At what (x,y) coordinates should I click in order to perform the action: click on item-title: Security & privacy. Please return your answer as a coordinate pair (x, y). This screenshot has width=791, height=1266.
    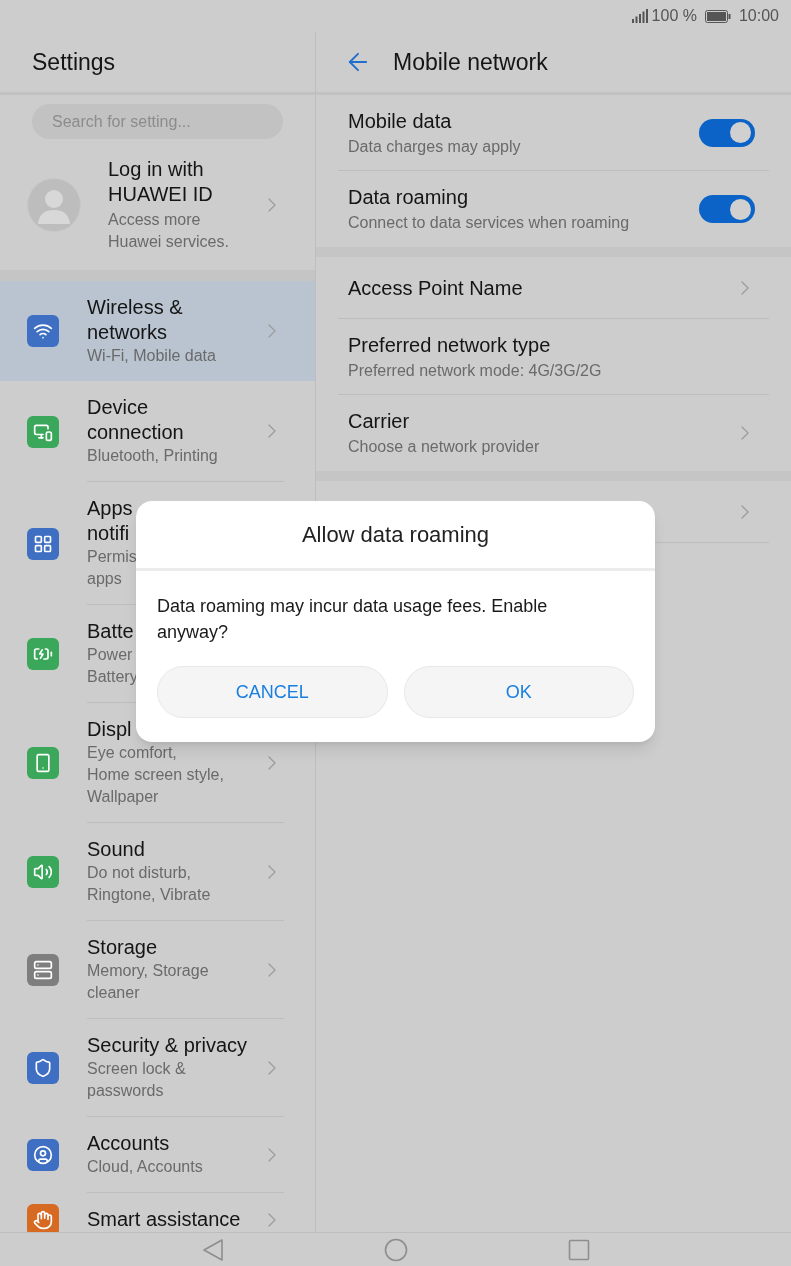
    Looking at the image, I should click on (167, 1045).